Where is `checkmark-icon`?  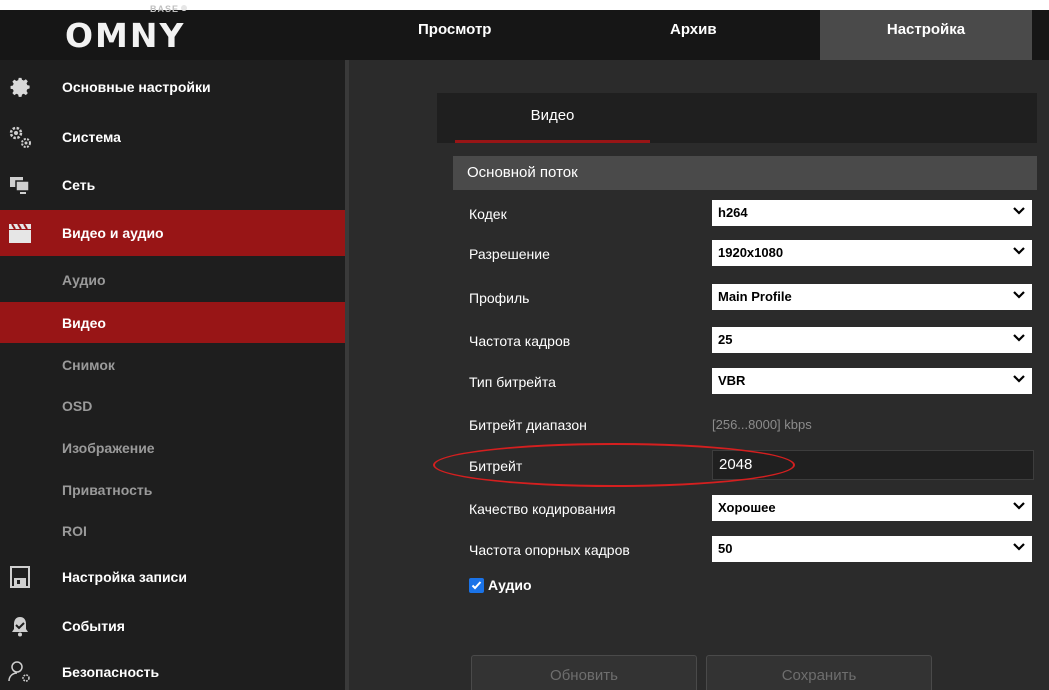
checkmark-icon is located at coordinates (476, 584).